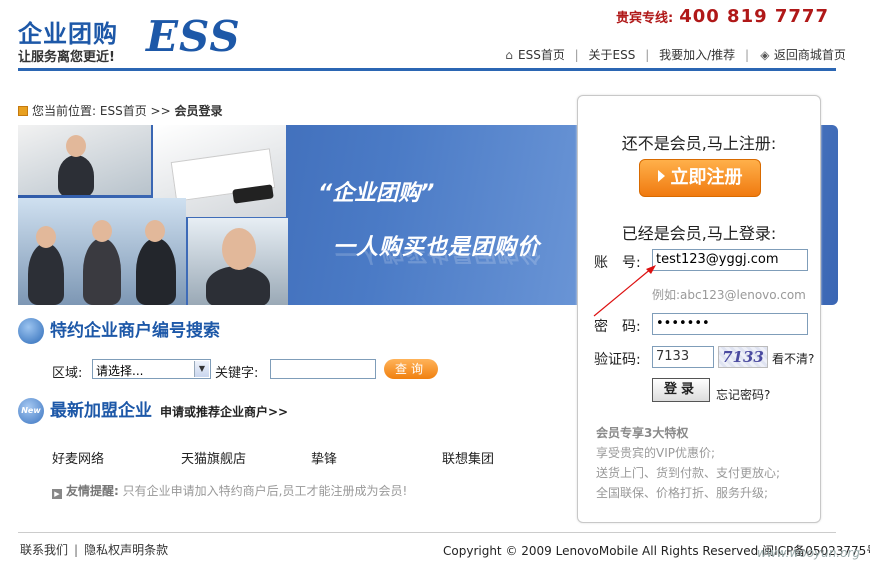 This screenshot has width=870, height=566. Describe the element at coordinates (64, 111) in the screenshot. I see `breadcrumb-prefix: 您当前位置:` at that location.